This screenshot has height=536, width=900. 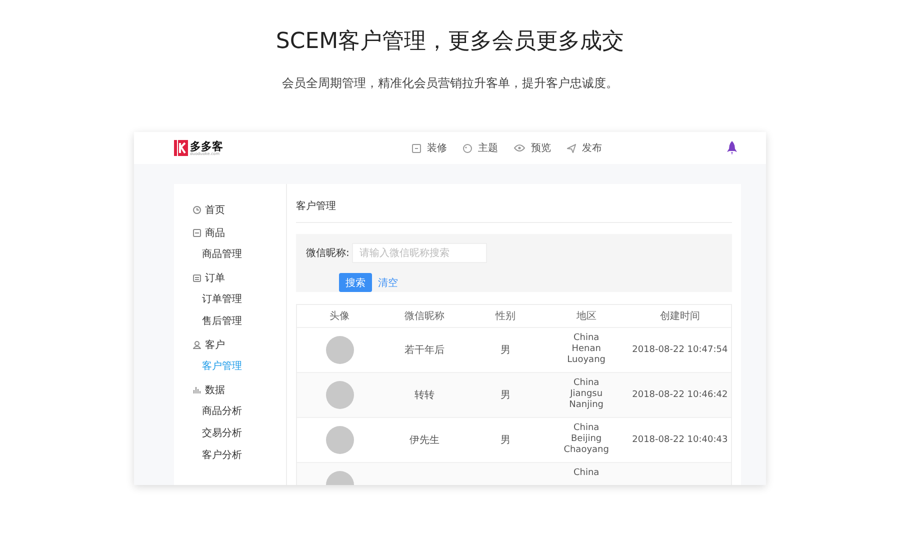 I want to click on send-icon, so click(x=571, y=148).